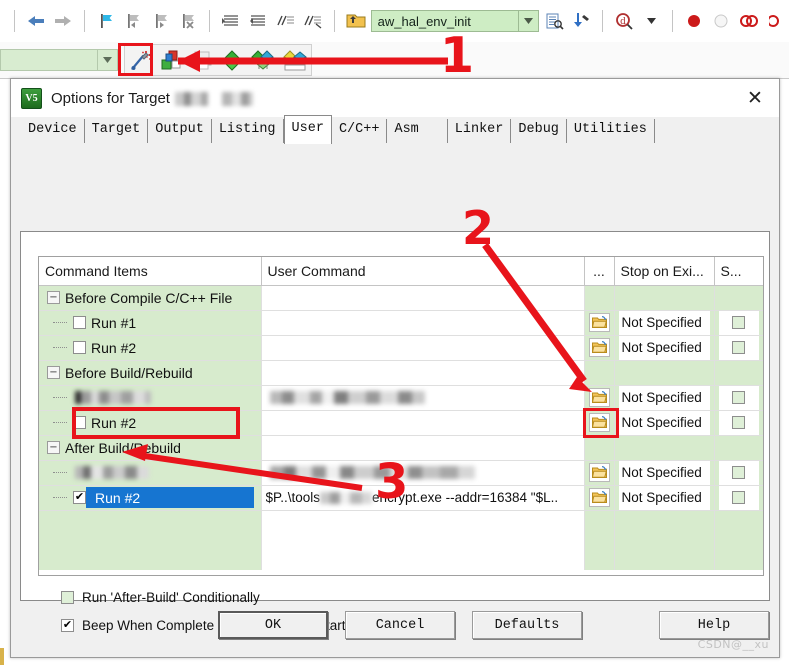 The height and width of the screenshot is (665, 789). I want to click on bookmark-next-icon, so click(161, 21).